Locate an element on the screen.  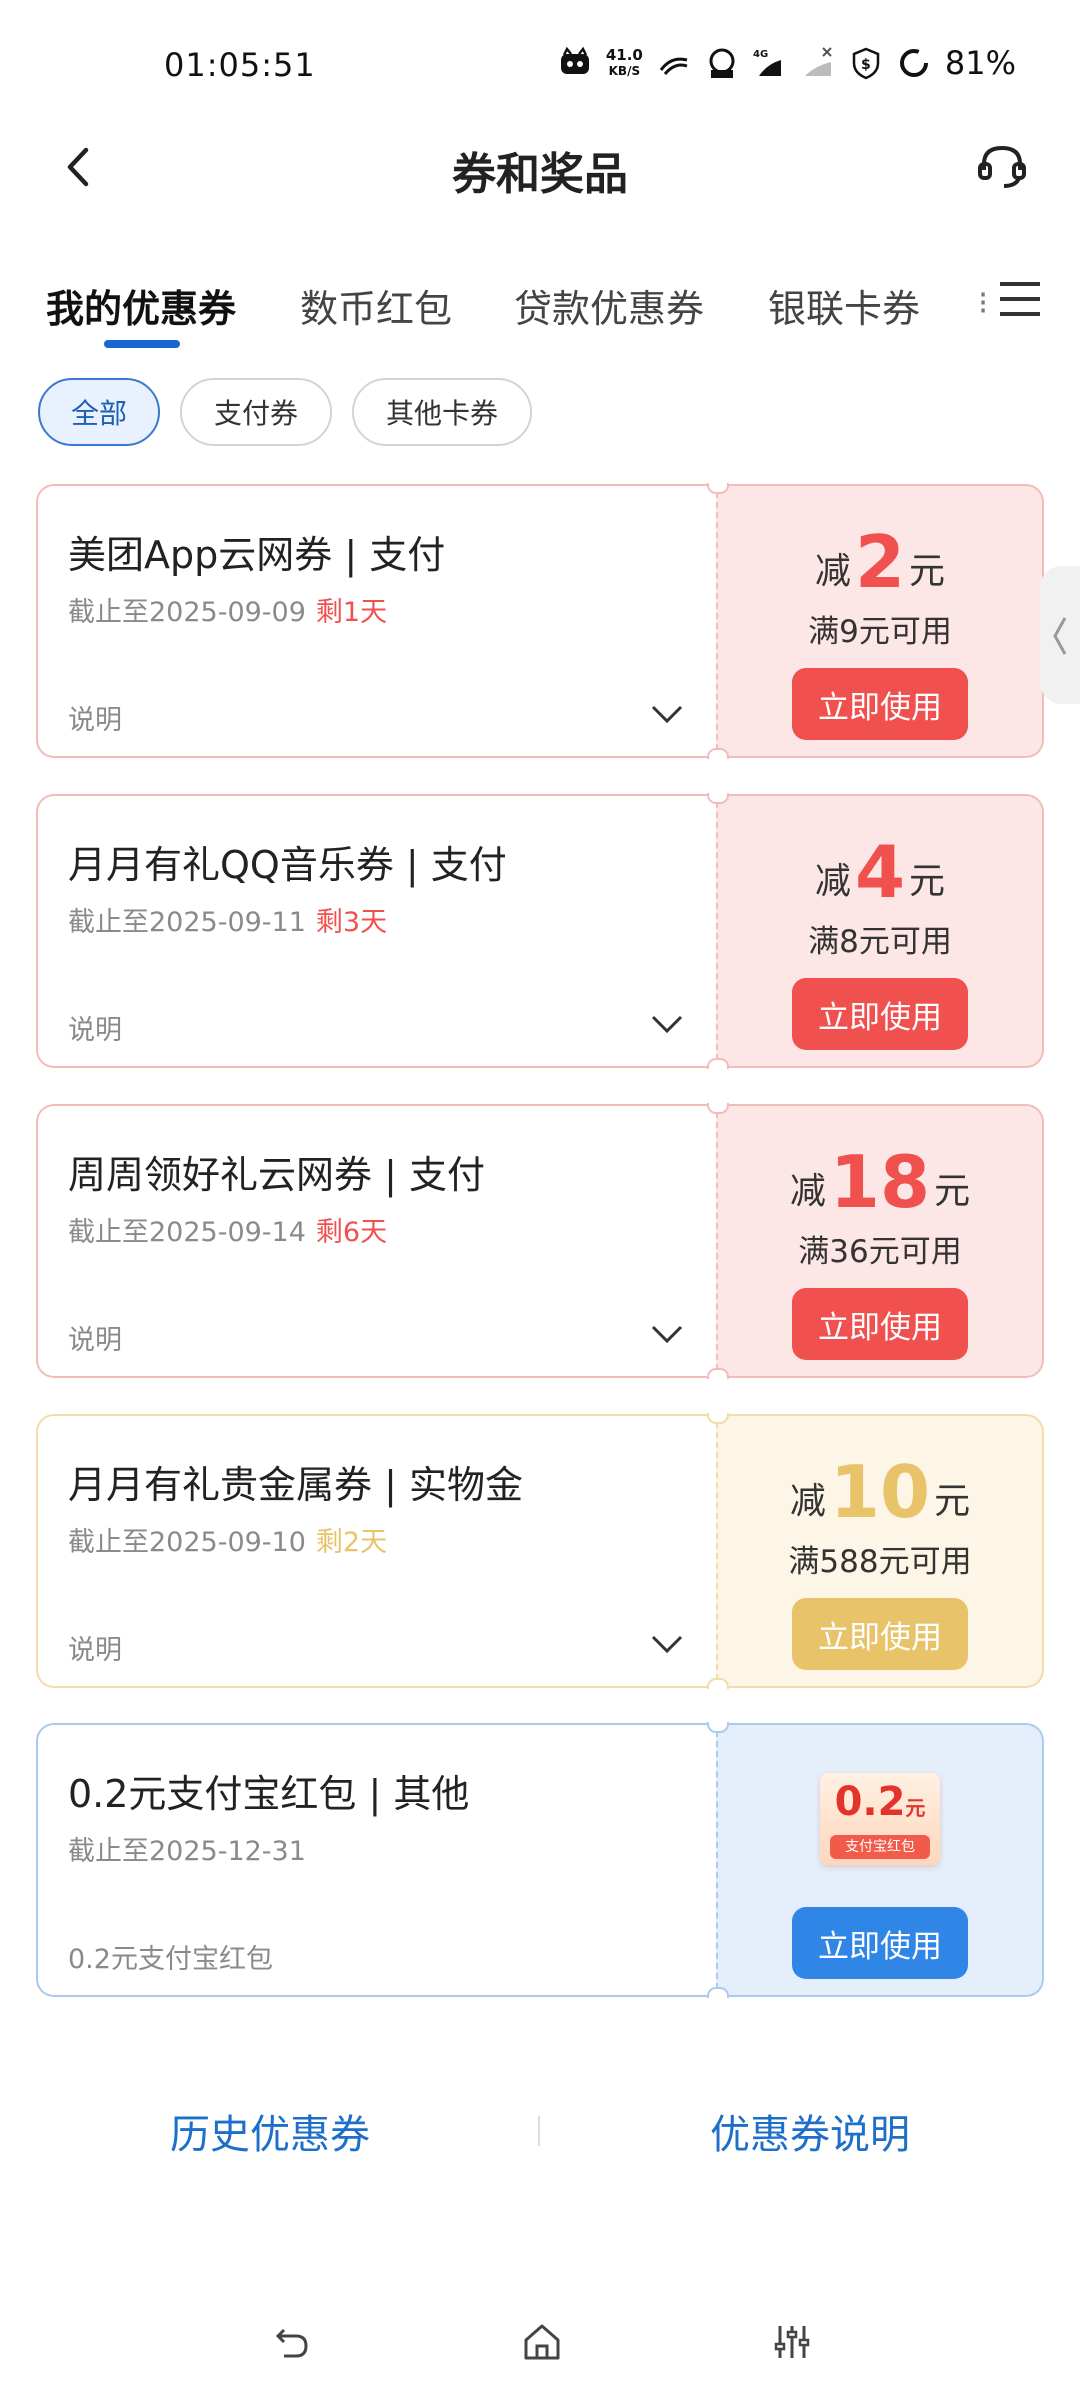
chevron-left-icon is located at coordinates (1060, 636).